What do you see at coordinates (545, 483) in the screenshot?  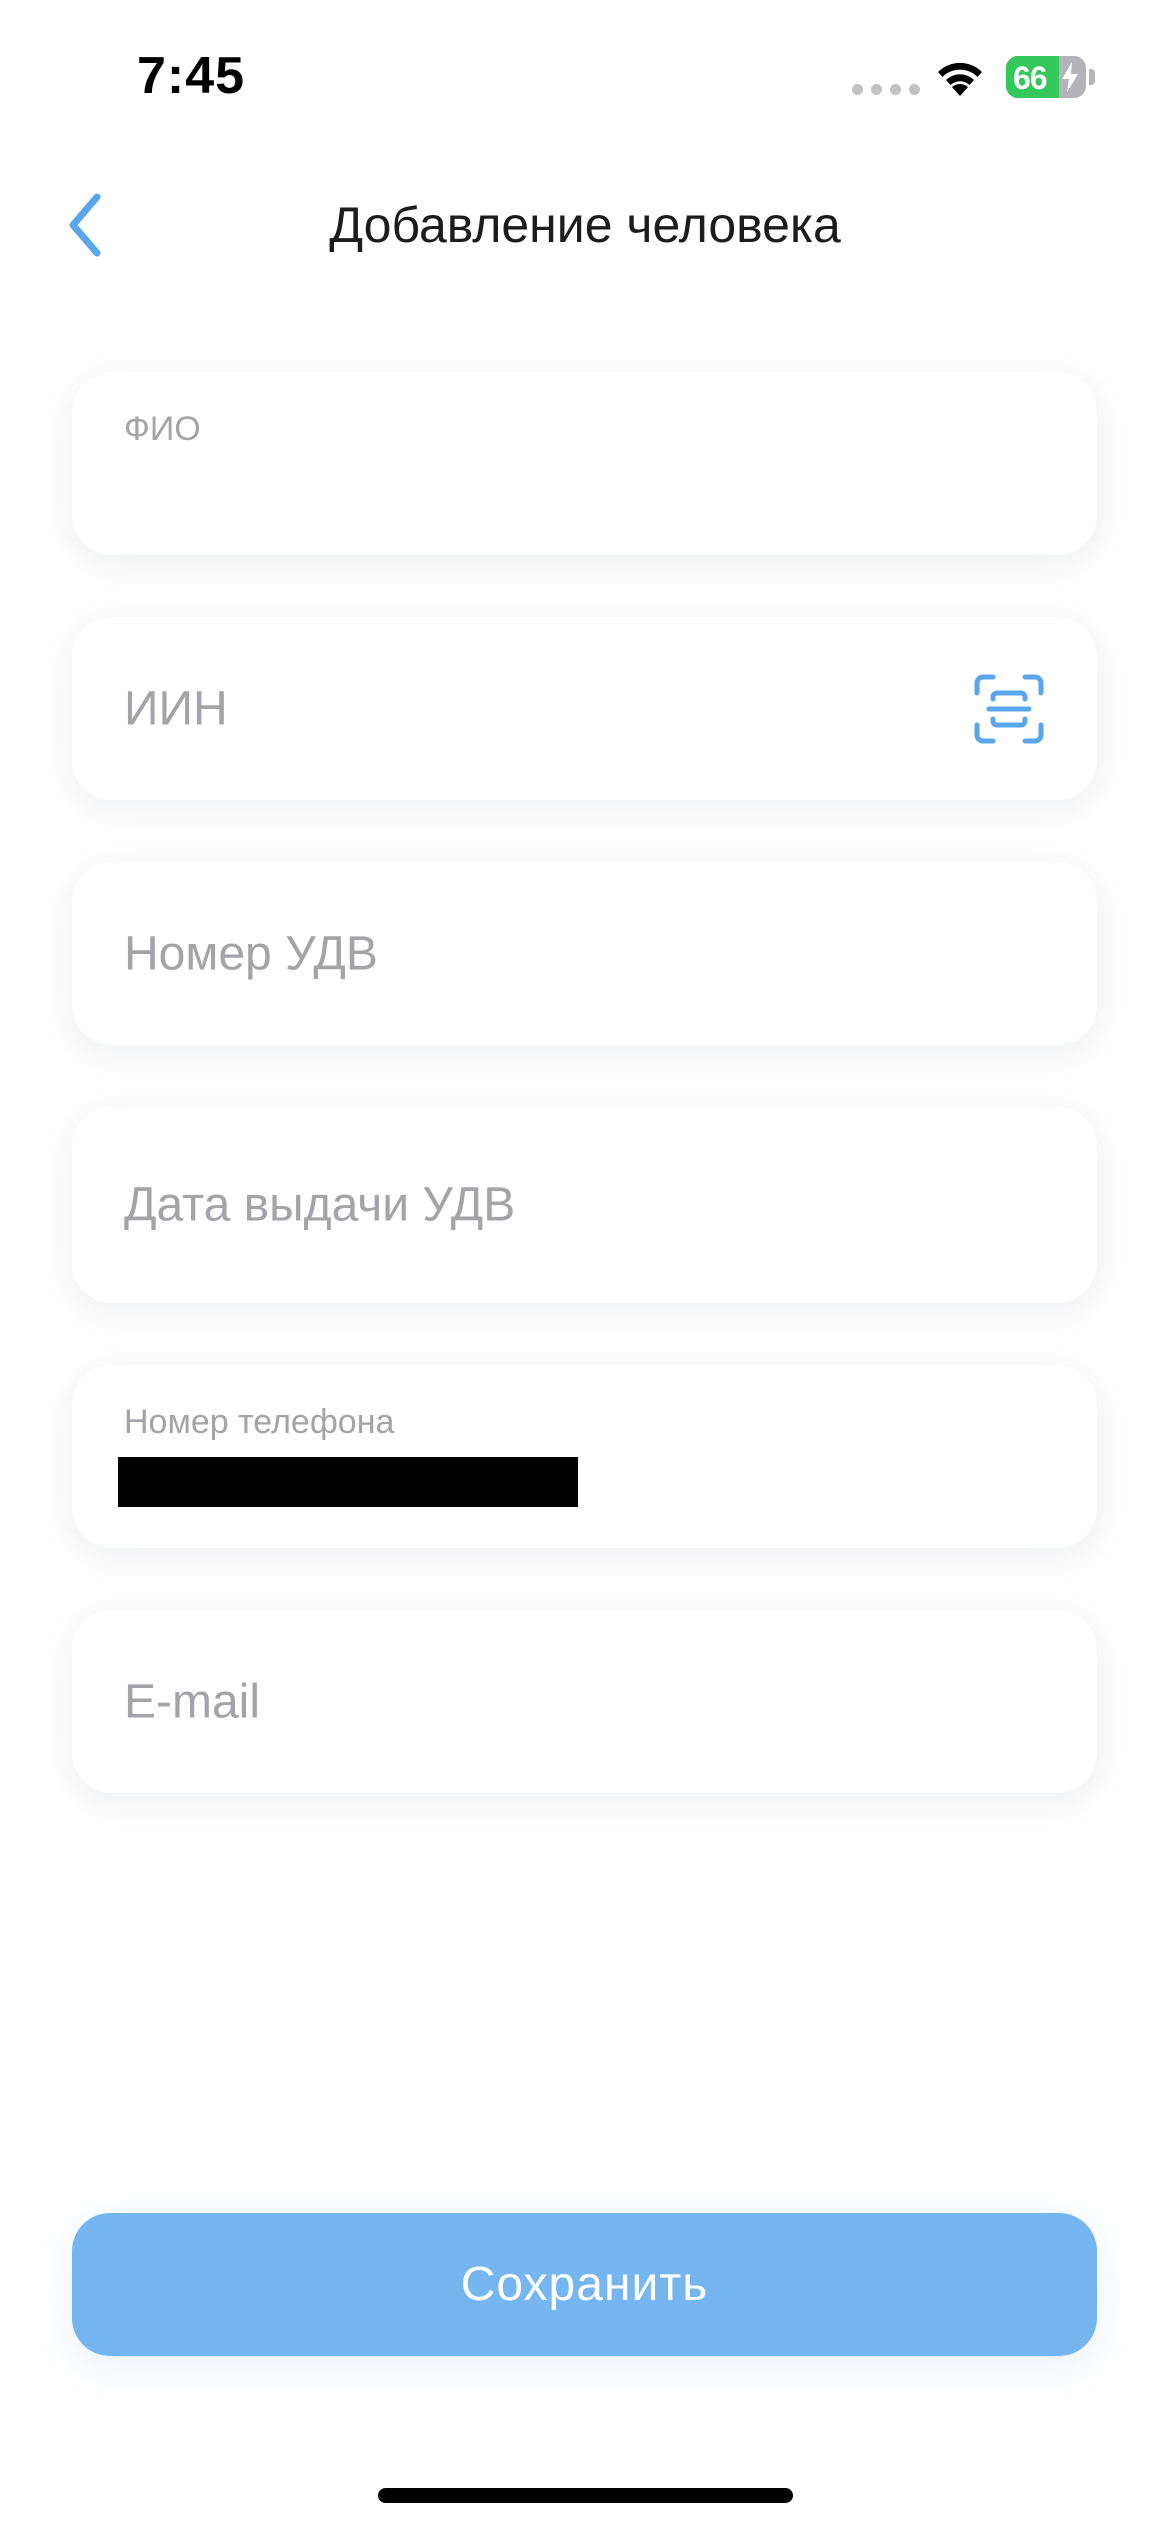 I see `full-name-input` at bounding box center [545, 483].